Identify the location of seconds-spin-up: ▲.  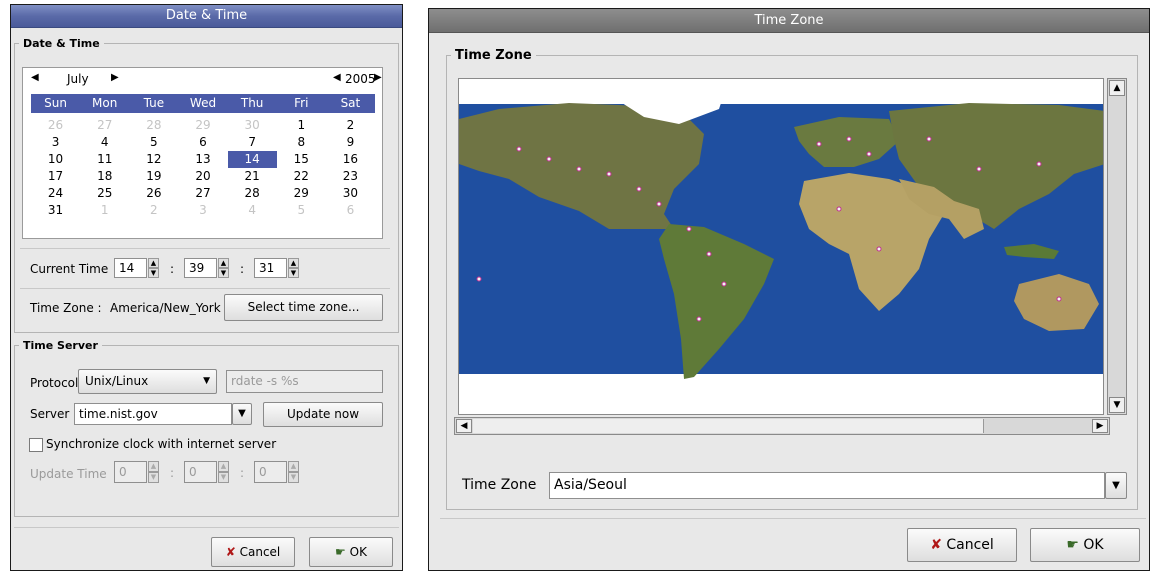
(293, 263).